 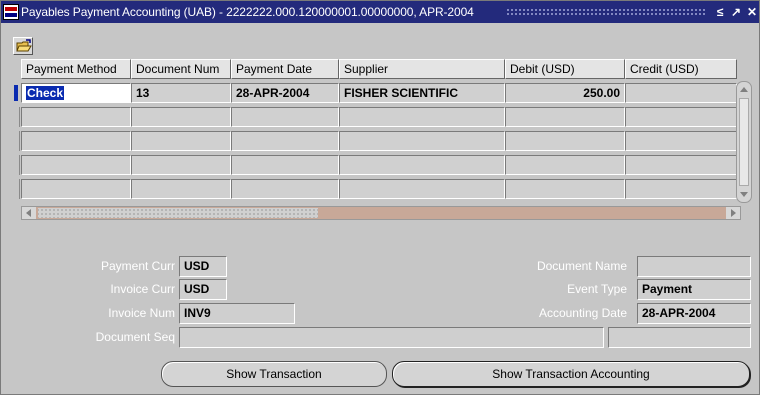 What do you see at coordinates (29, 213) in the screenshot?
I see `scroll-left-icon` at bounding box center [29, 213].